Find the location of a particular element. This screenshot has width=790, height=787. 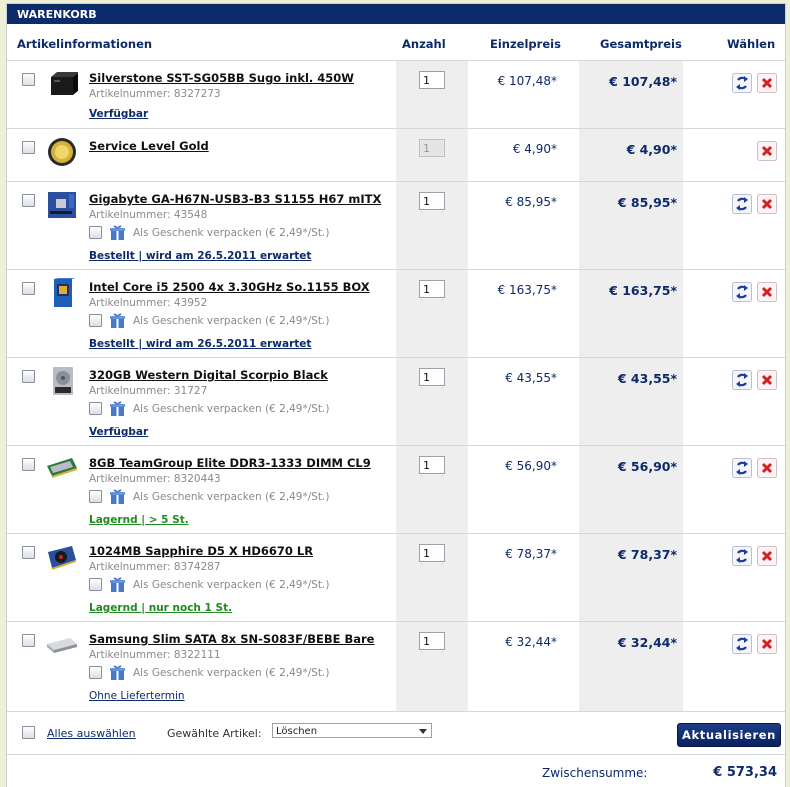

unit-price: € 4,90* is located at coordinates (534, 149).